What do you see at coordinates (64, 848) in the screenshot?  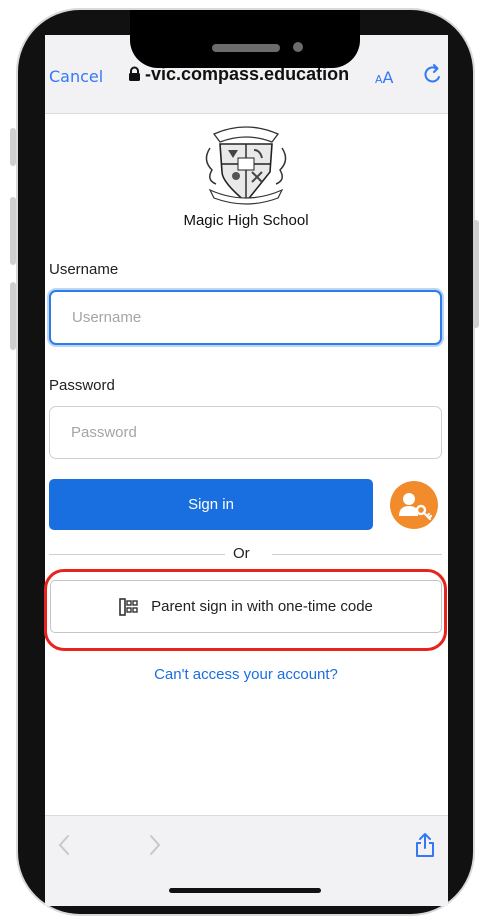 I see `back-arrow-icon` at bounding box center [64, 848].